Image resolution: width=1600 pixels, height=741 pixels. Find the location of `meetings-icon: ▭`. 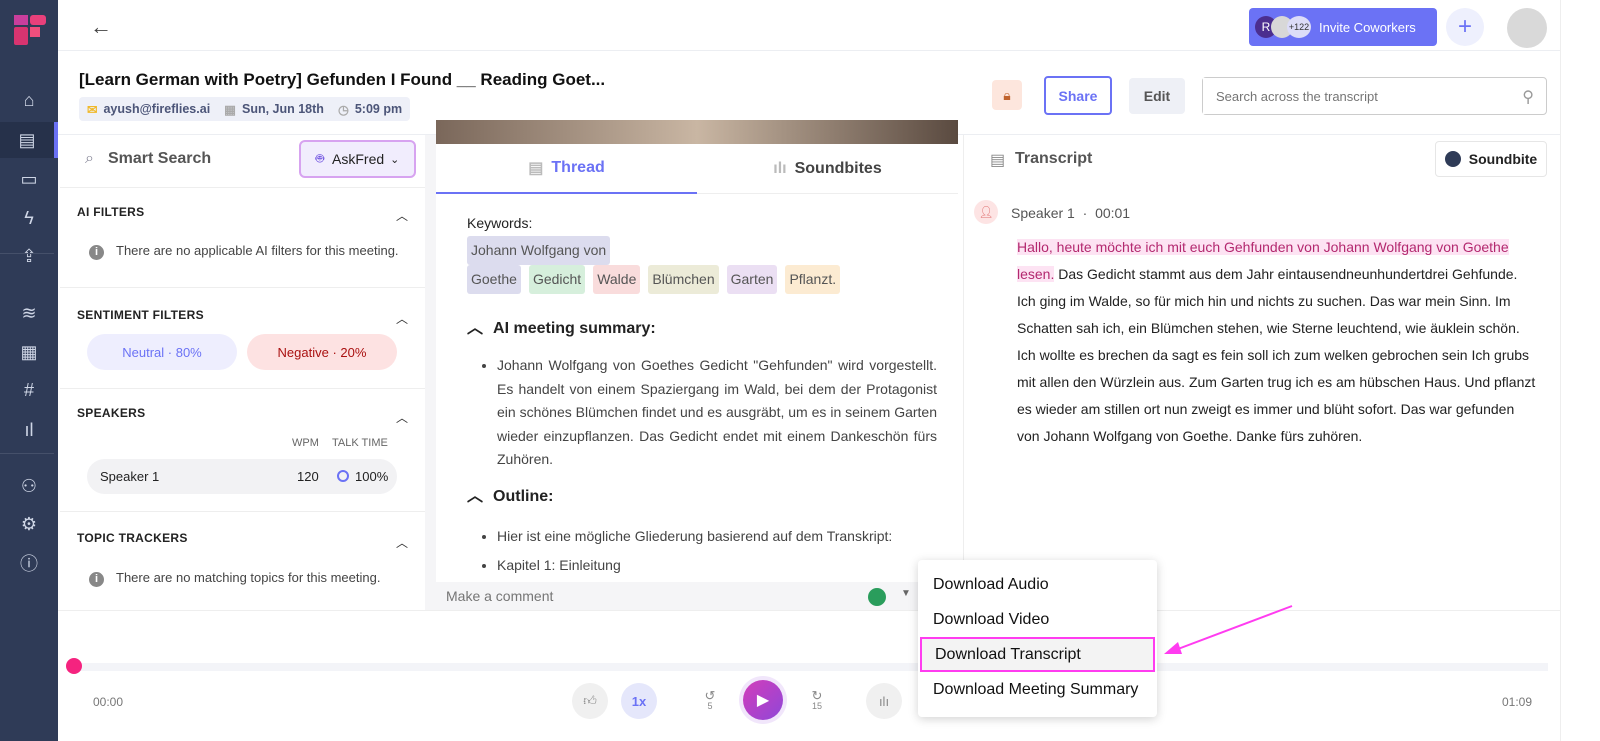

meetings-icon: ▭ is located at coordinates (29, 179).